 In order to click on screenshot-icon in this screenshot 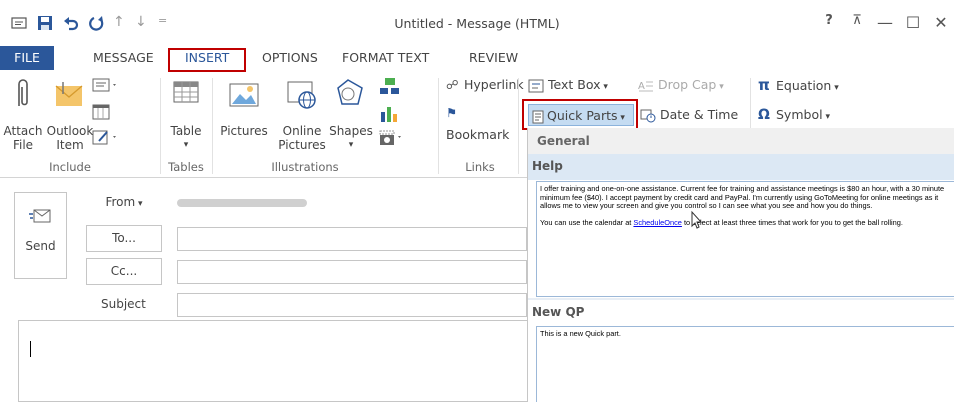, I will do `click(390, 137)`.